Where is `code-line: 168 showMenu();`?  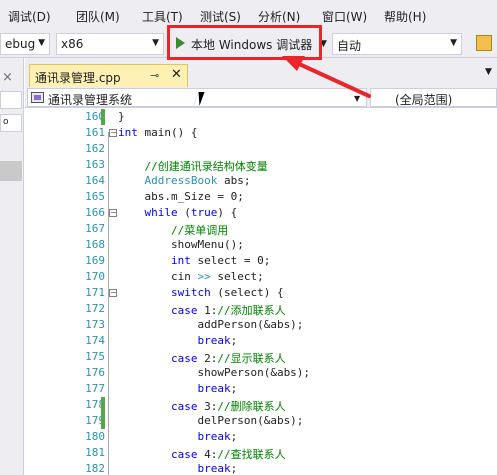
code-line: 168 showMenu(); is located at coordinates (261, 245).